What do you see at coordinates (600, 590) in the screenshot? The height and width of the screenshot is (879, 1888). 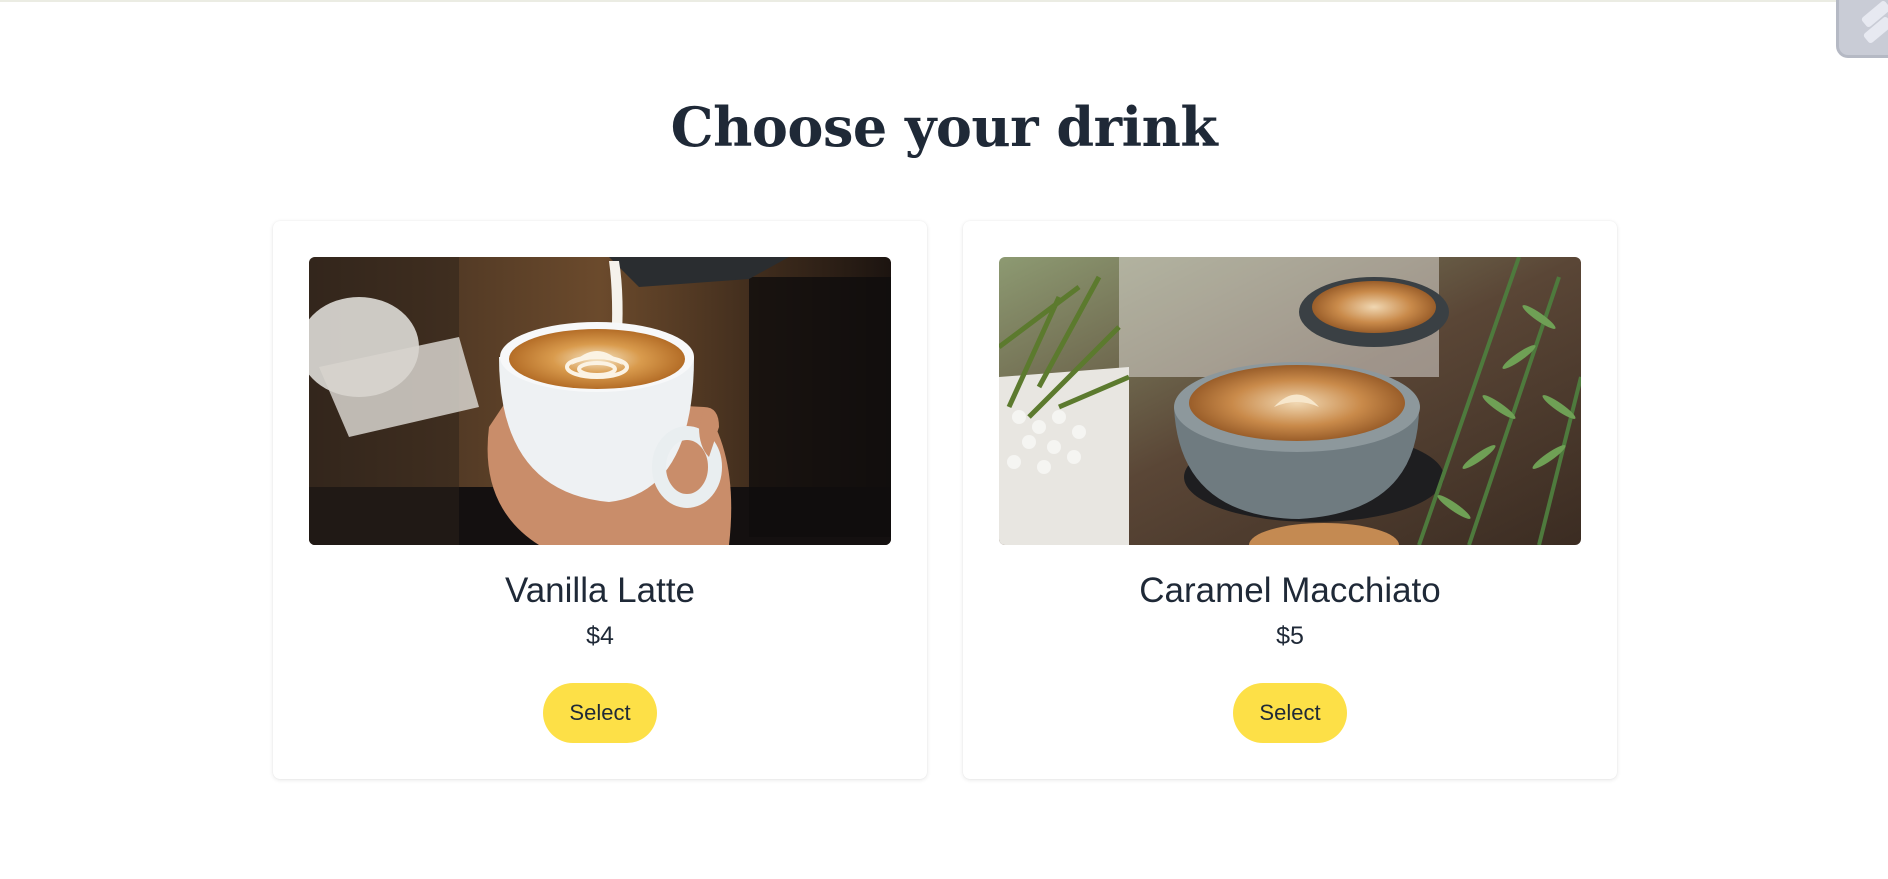 I see `drink-name: Vanilla Latte` at bounding box center [600, 590].